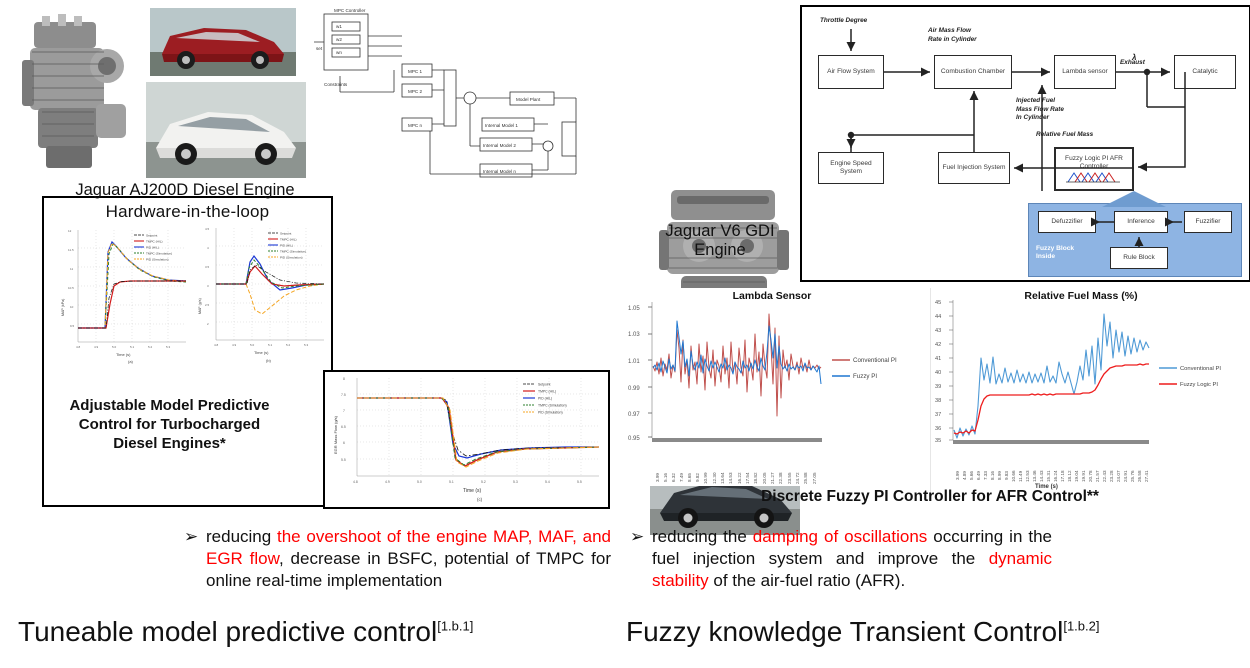 The width and height of the screenshot is (1250, 668). What do you see at coordinates (187, 211) in the screenshot?
I see `hil-title: Hardware-in-the-loop` at bounding box center [187, 211].